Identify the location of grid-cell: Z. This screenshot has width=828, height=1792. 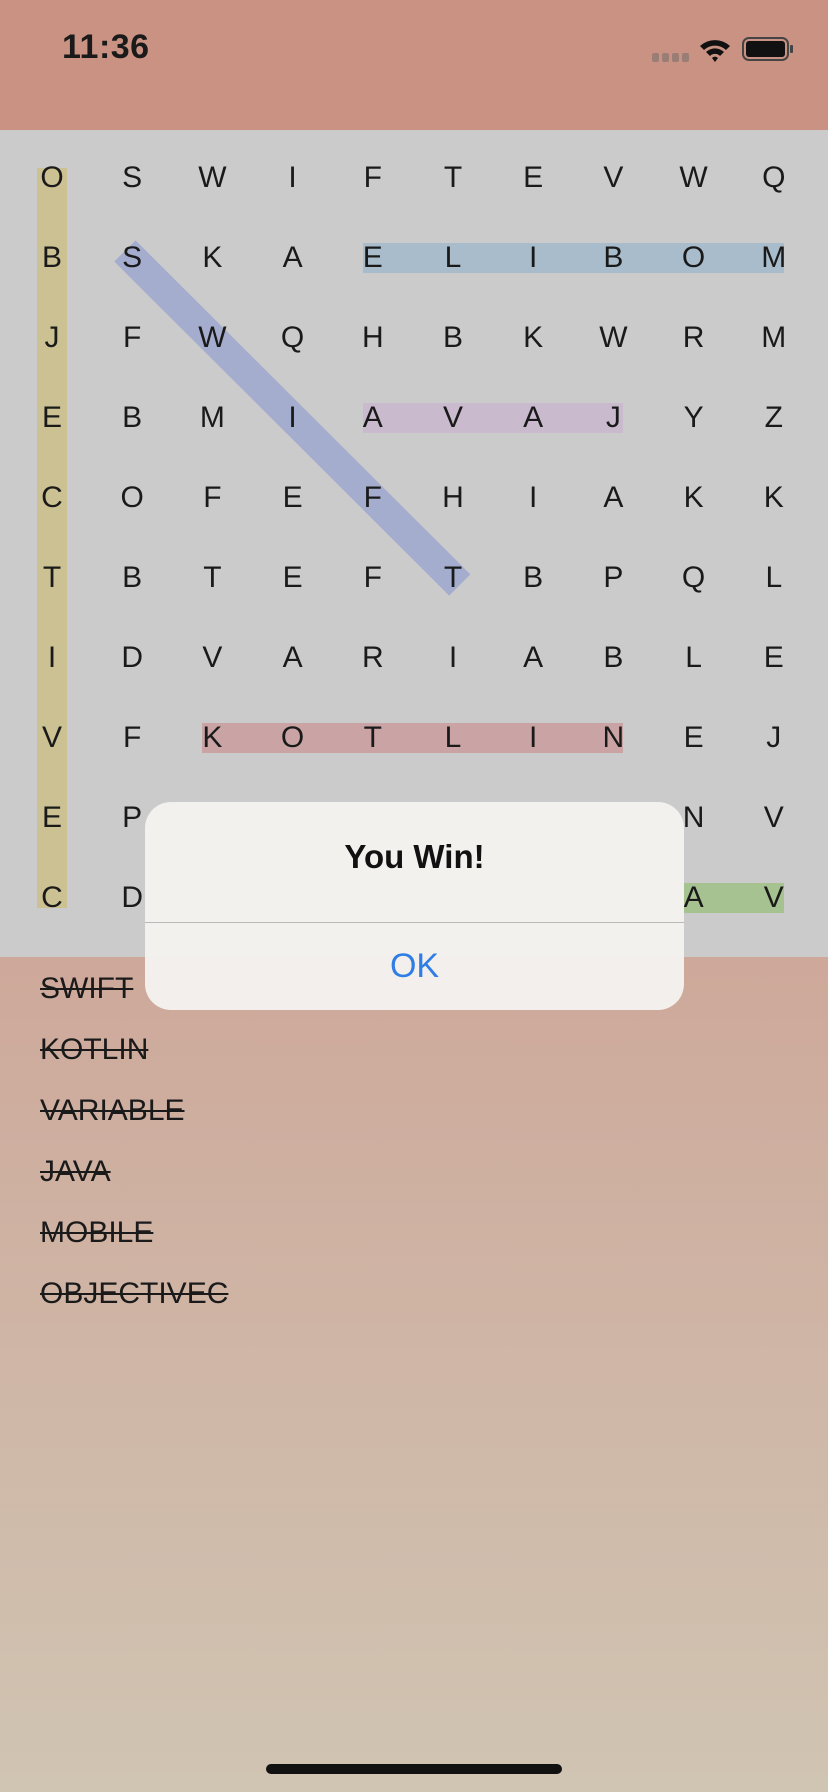
(774, 418).